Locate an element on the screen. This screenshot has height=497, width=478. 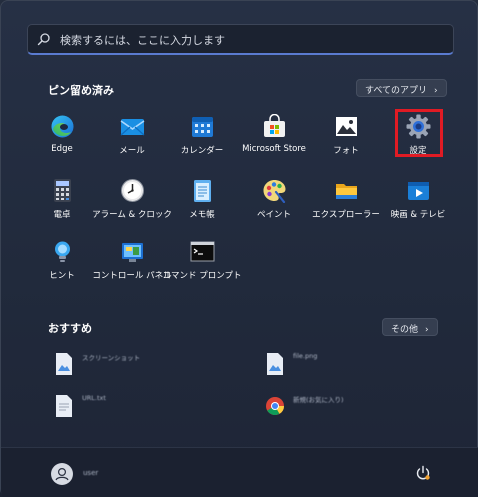
recommended-item-name: 新規(お気に入り) is located at coordinates (318, 400).